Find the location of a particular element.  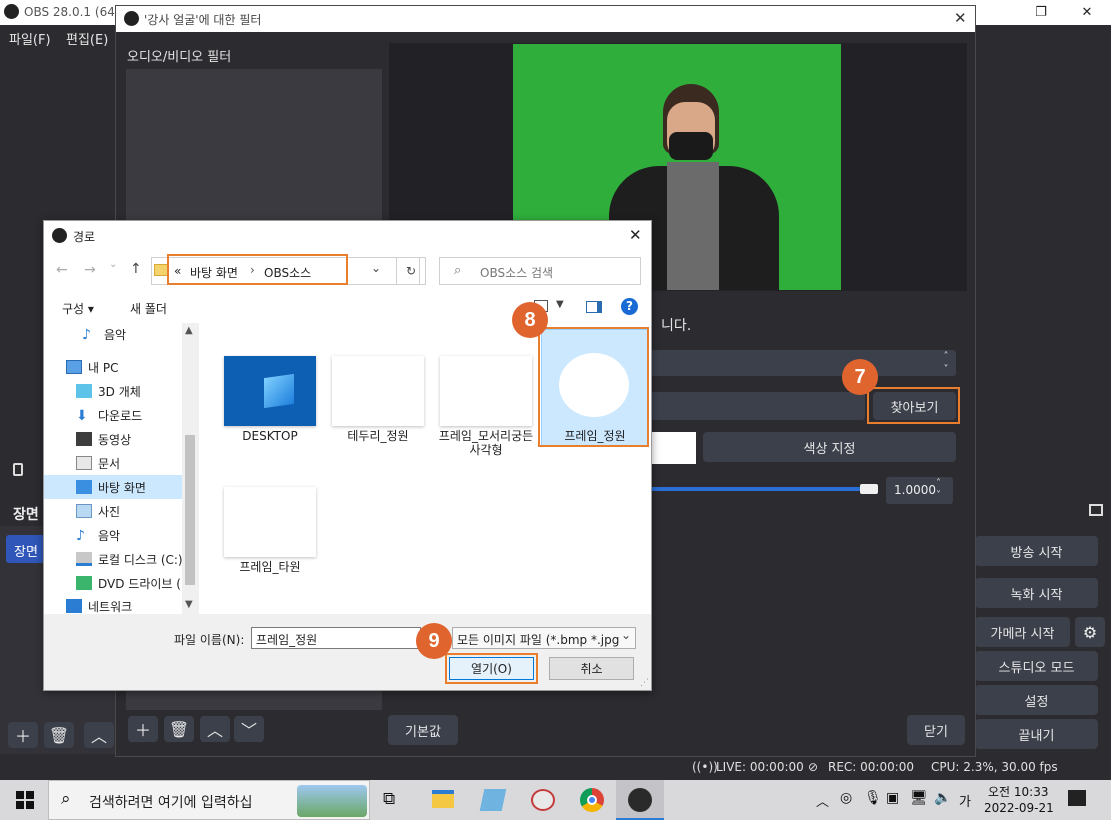

file-thumb-desktop is located at coordinates (270, 391).